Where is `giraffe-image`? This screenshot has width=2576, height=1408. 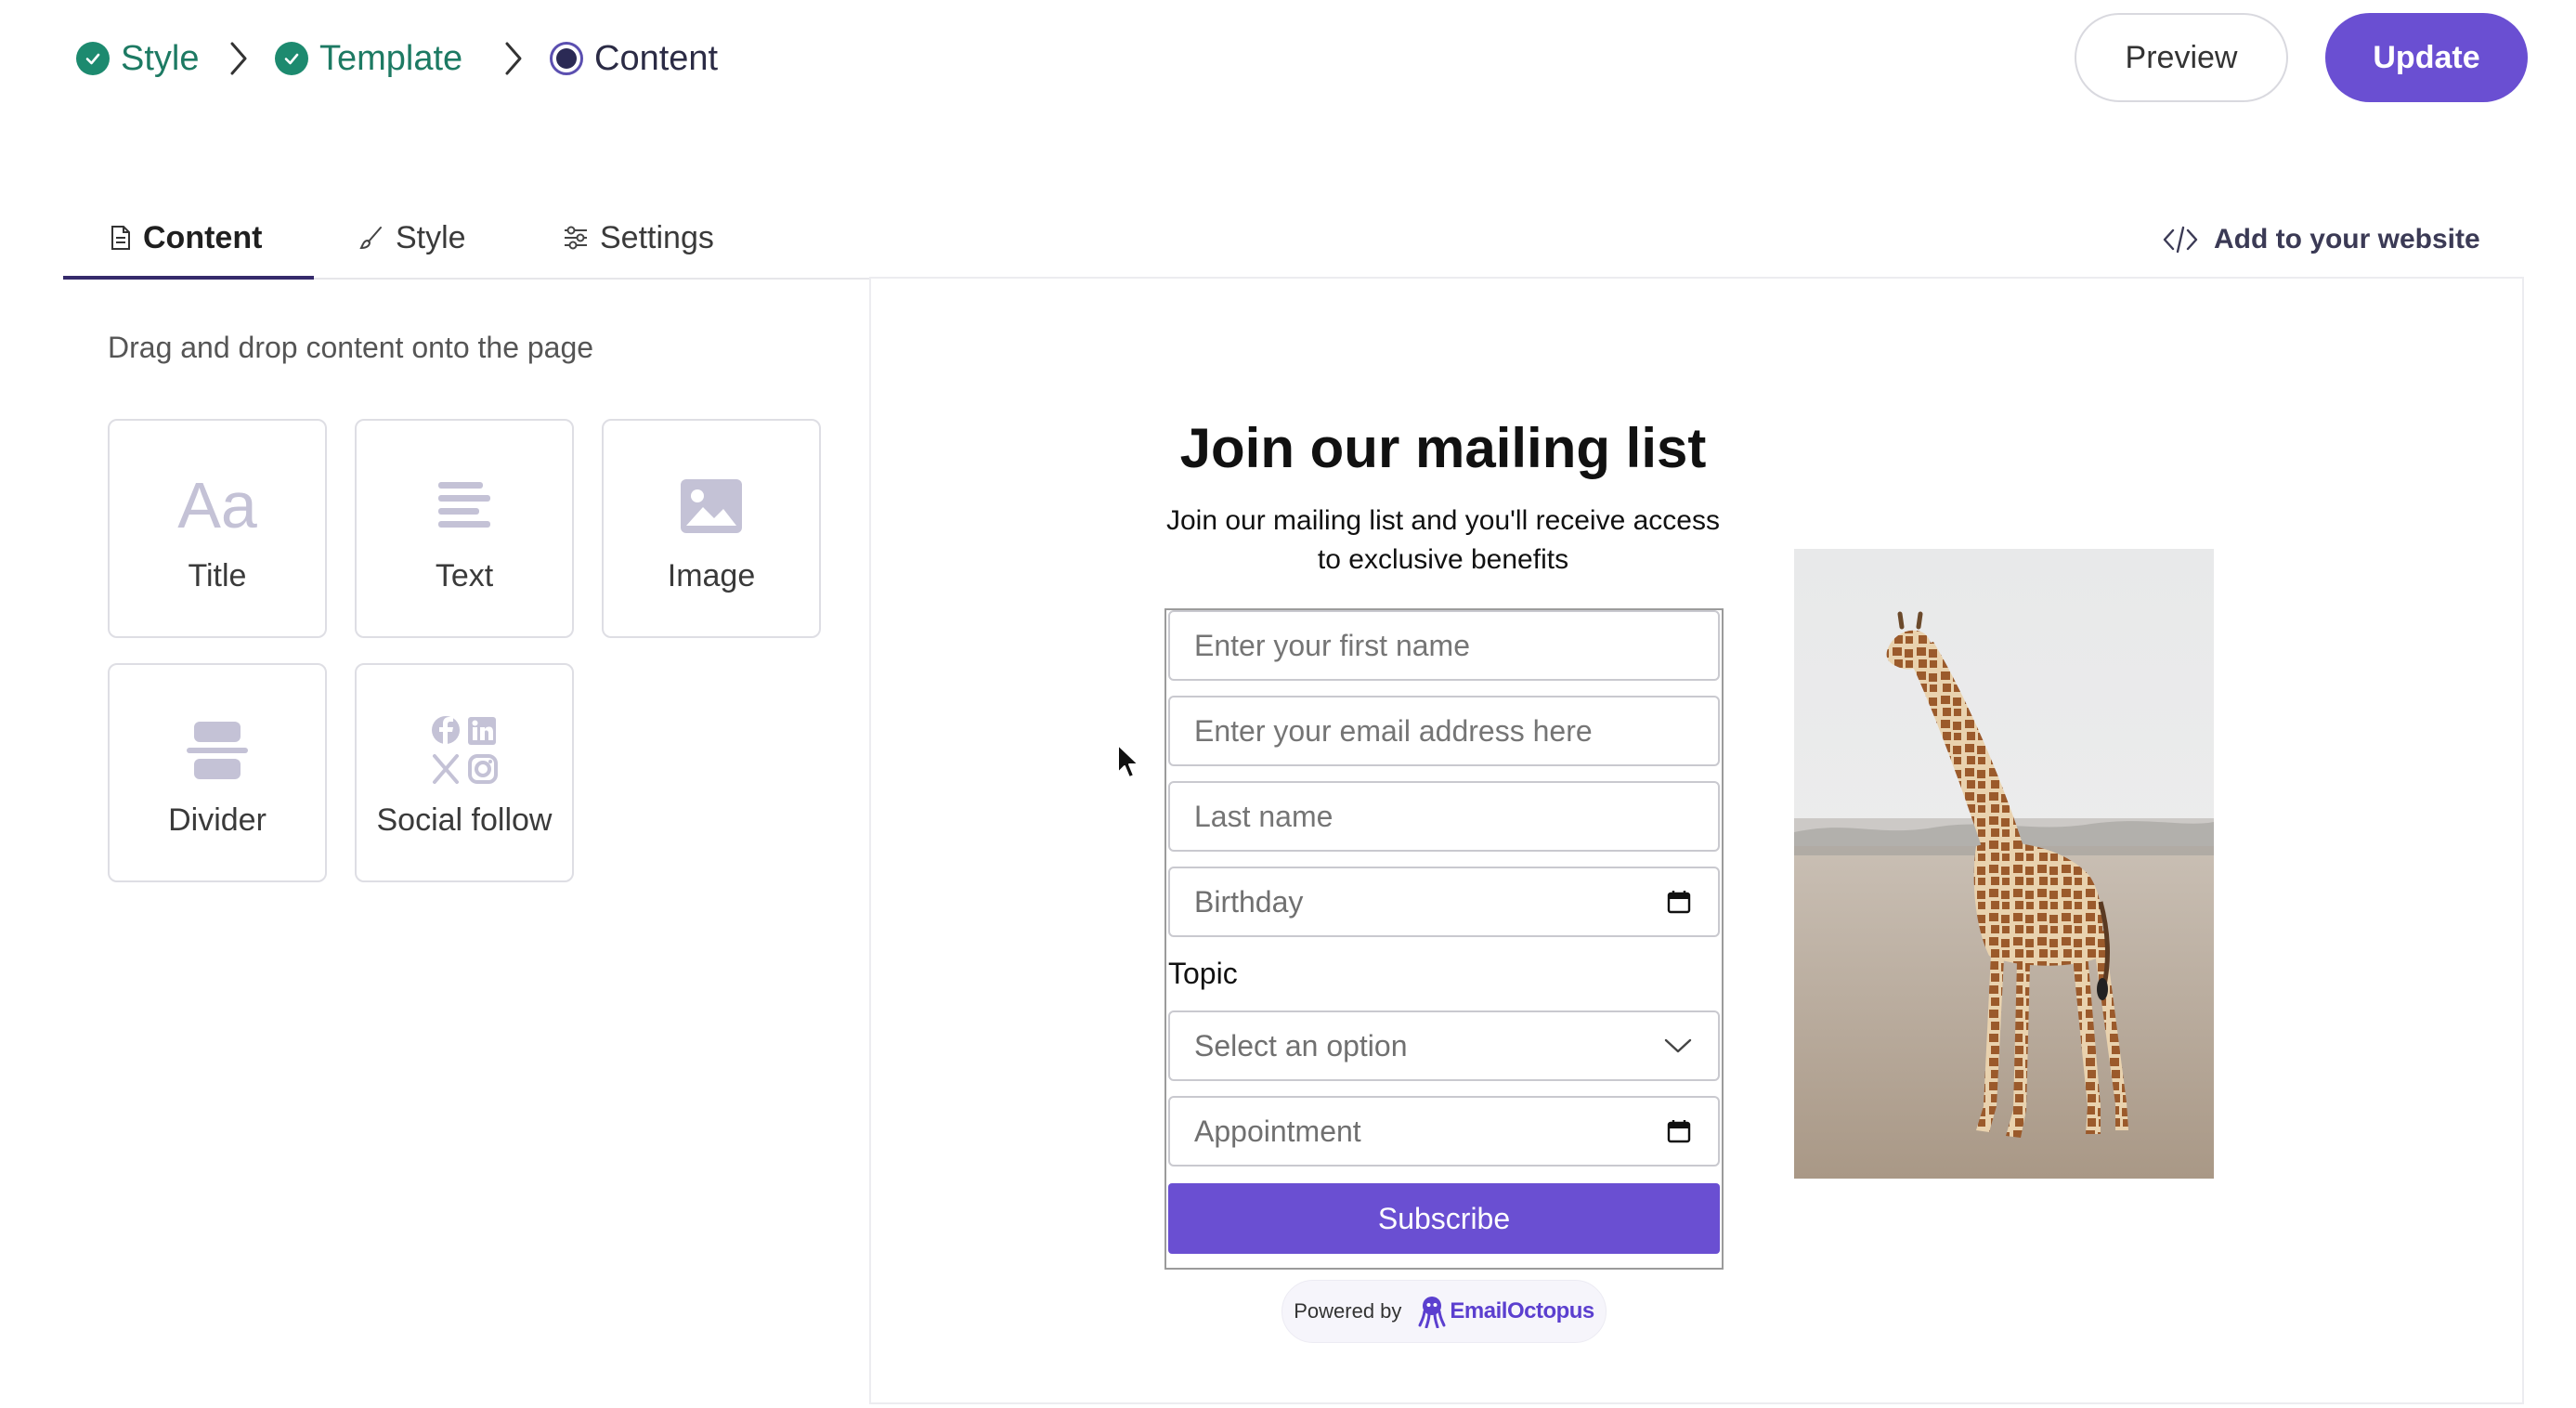
giraffe-image is located at coordinates (2004, 864).